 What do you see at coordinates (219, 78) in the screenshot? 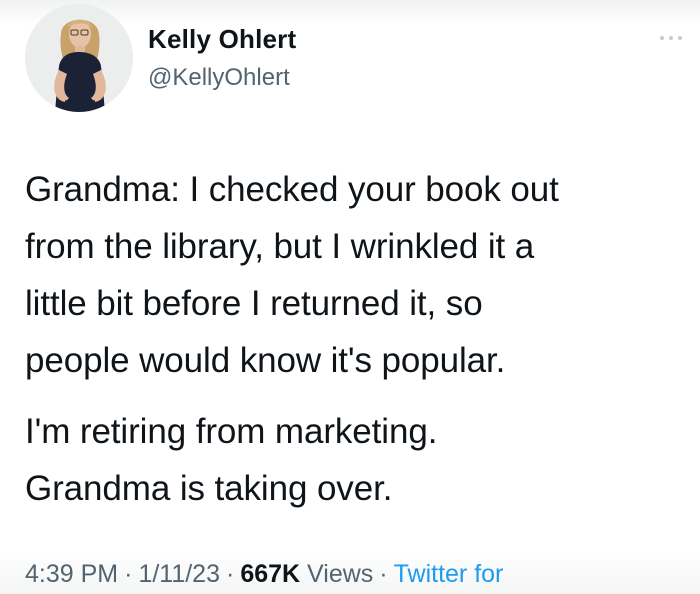
I see `author-handle: @KellyOhlert` at bounding box center [219, 78].